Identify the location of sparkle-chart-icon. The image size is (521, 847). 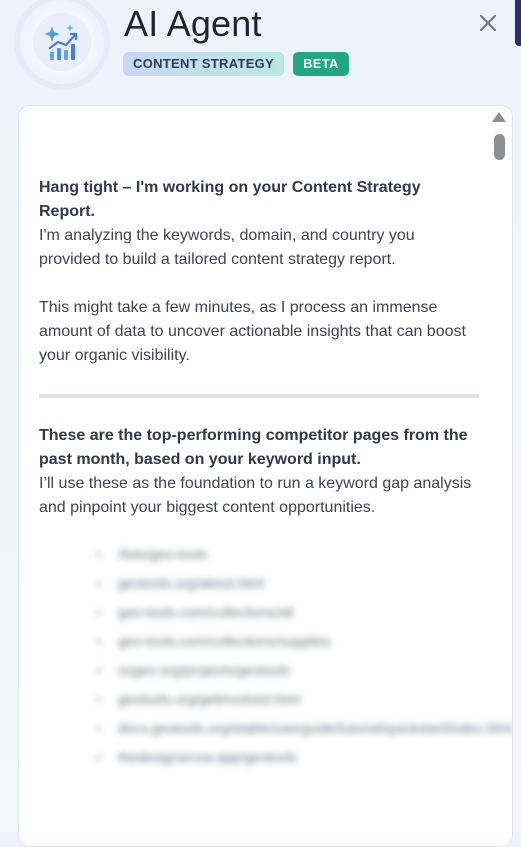
(62, 42).